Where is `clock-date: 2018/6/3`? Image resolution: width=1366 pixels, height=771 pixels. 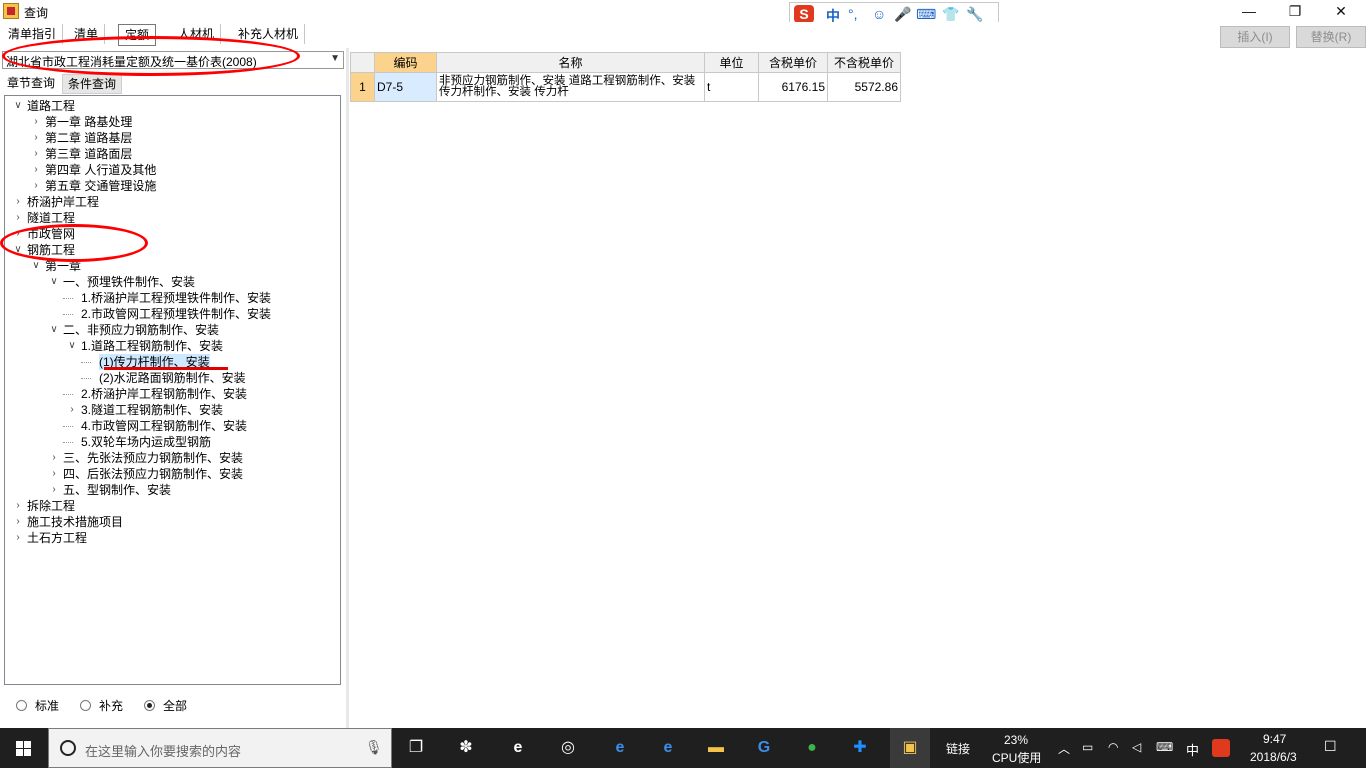
clock-date: 2018/6/3 is located at coordinates (1273, 757).